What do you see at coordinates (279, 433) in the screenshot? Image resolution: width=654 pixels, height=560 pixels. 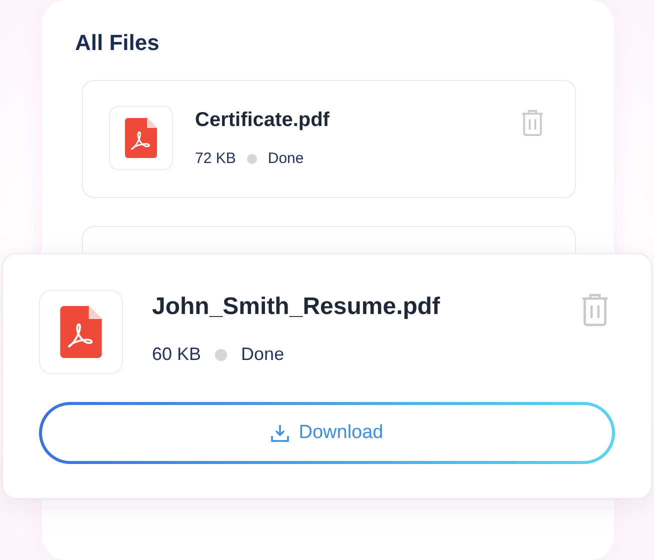 I see `download-icon` at bounding box center [279, 433].